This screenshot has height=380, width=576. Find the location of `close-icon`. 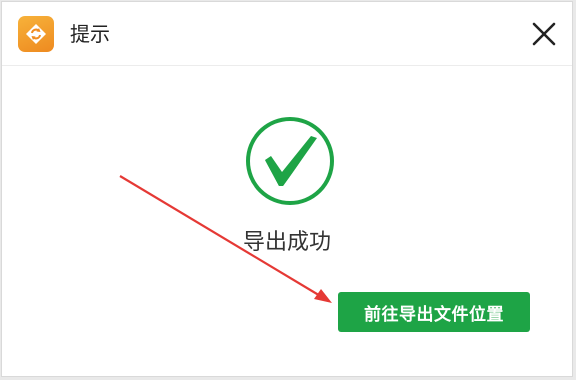

close-icon is located at coordinates (544, 34).